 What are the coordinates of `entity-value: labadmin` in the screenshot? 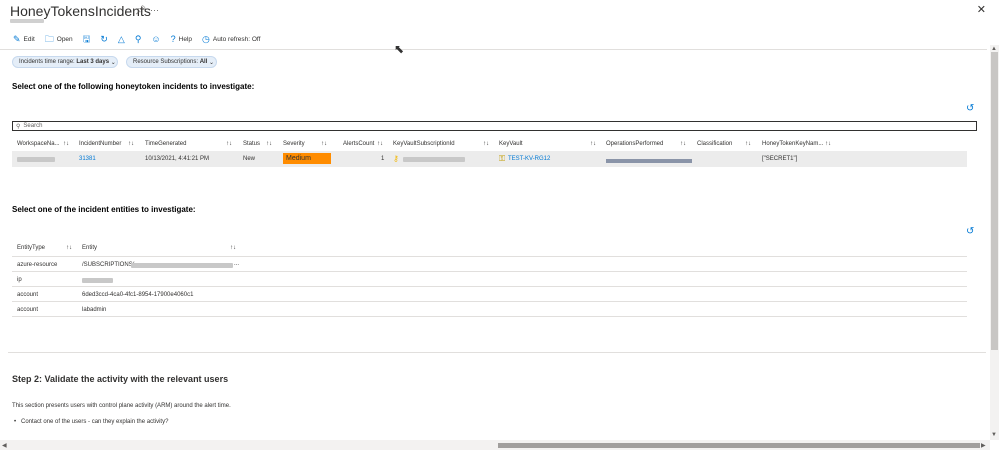 It's located at (94, 310).